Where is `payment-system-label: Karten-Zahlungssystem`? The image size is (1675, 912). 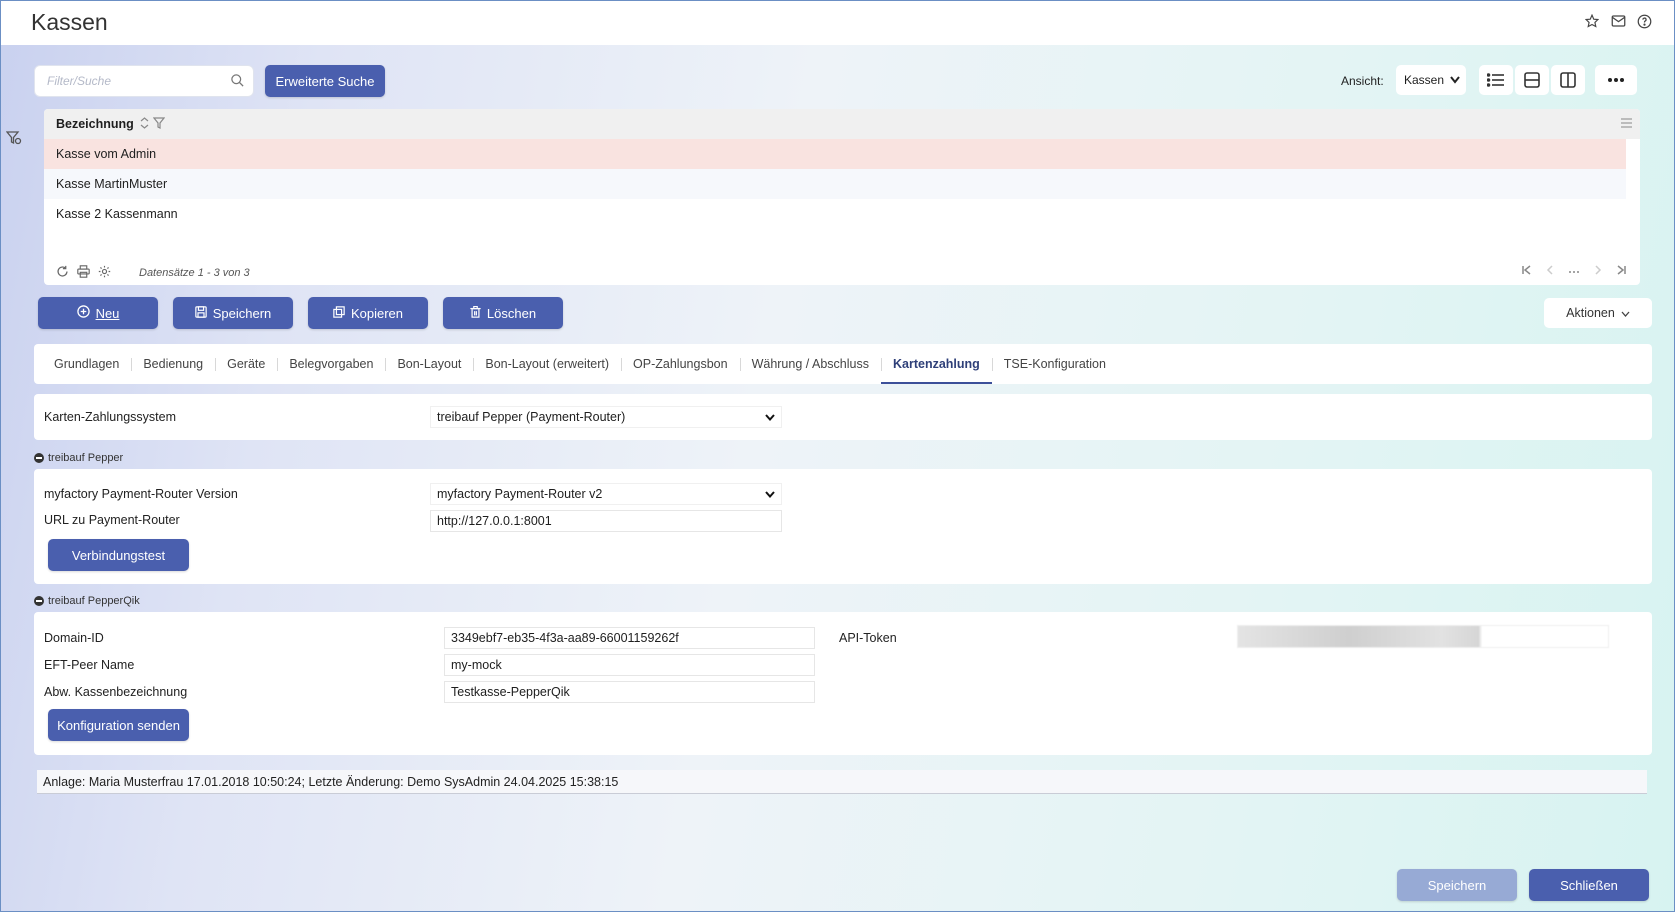
payment-system-label: Karten-Zahlungssystem is located at coordinates (110, 417).